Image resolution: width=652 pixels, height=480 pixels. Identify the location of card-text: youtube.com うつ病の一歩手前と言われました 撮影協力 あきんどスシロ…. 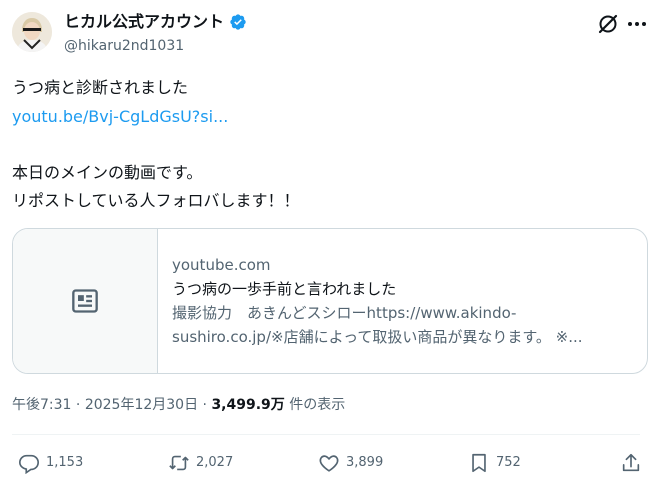
(402, 301).